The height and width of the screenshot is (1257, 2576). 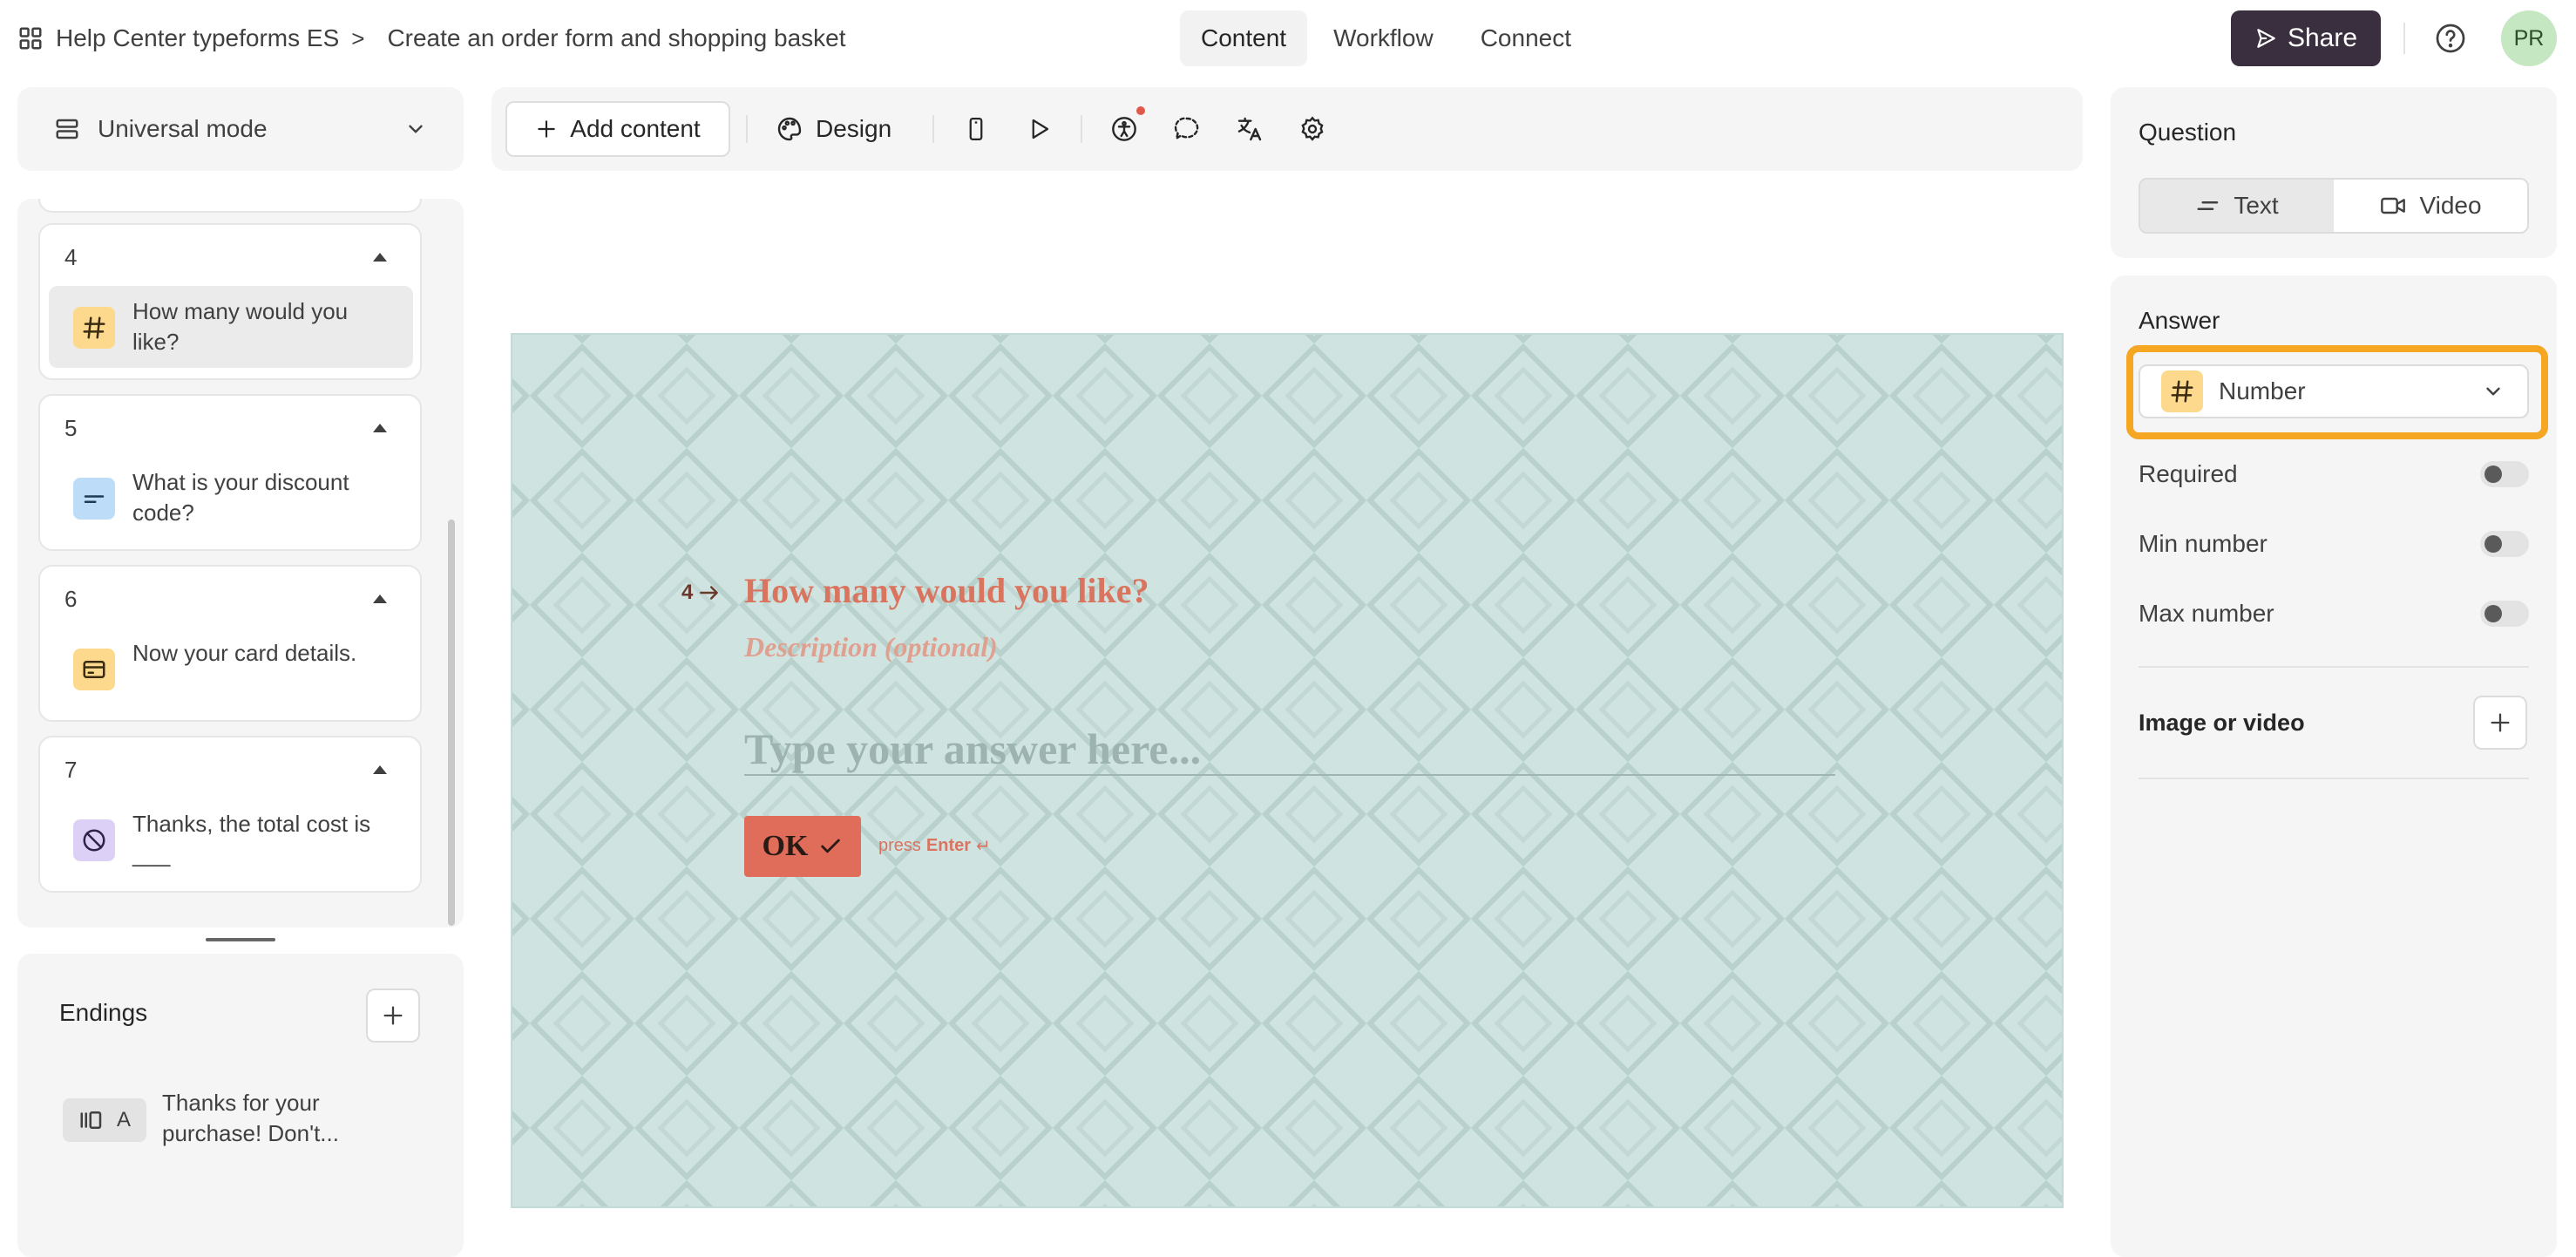 What do you see at coordinates (871, 647) in the screenshot?
I see `preview-description: Description (optional)` at bounding box center [871, 647].